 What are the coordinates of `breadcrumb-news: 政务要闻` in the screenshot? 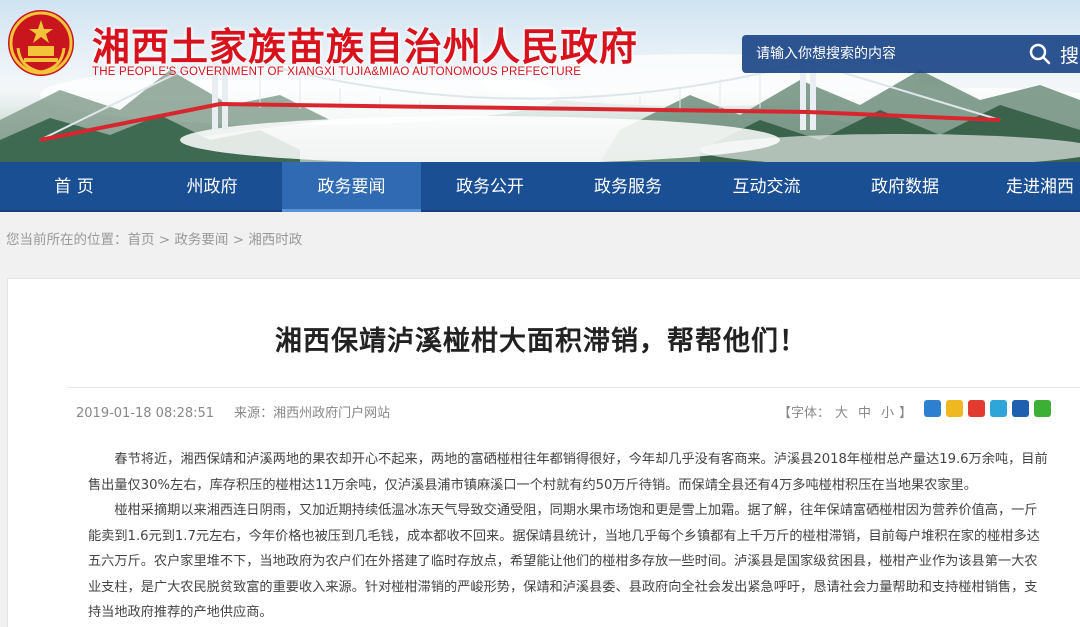 It's located at (201, 240).